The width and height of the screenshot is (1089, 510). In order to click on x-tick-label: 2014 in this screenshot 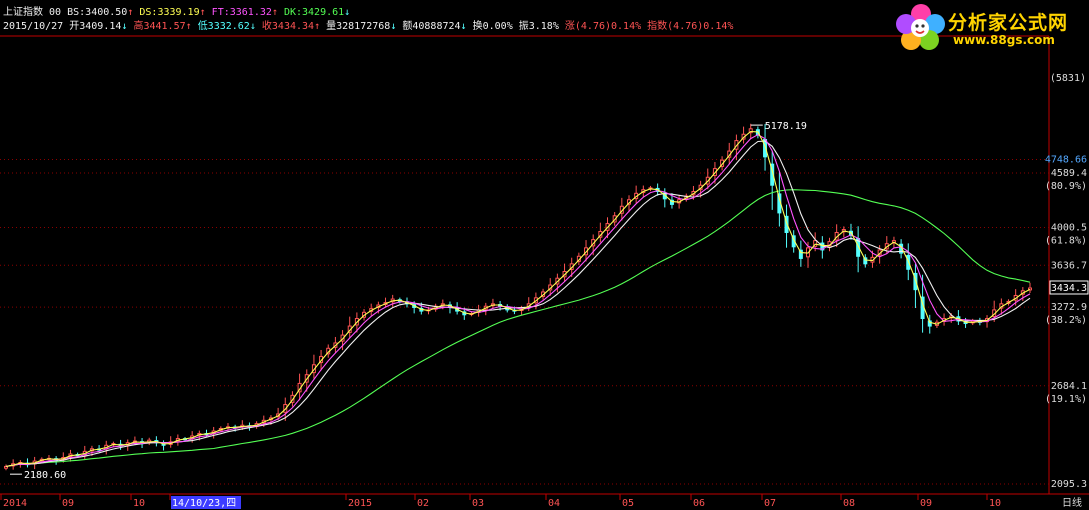, I will do `click(15, 503)`.